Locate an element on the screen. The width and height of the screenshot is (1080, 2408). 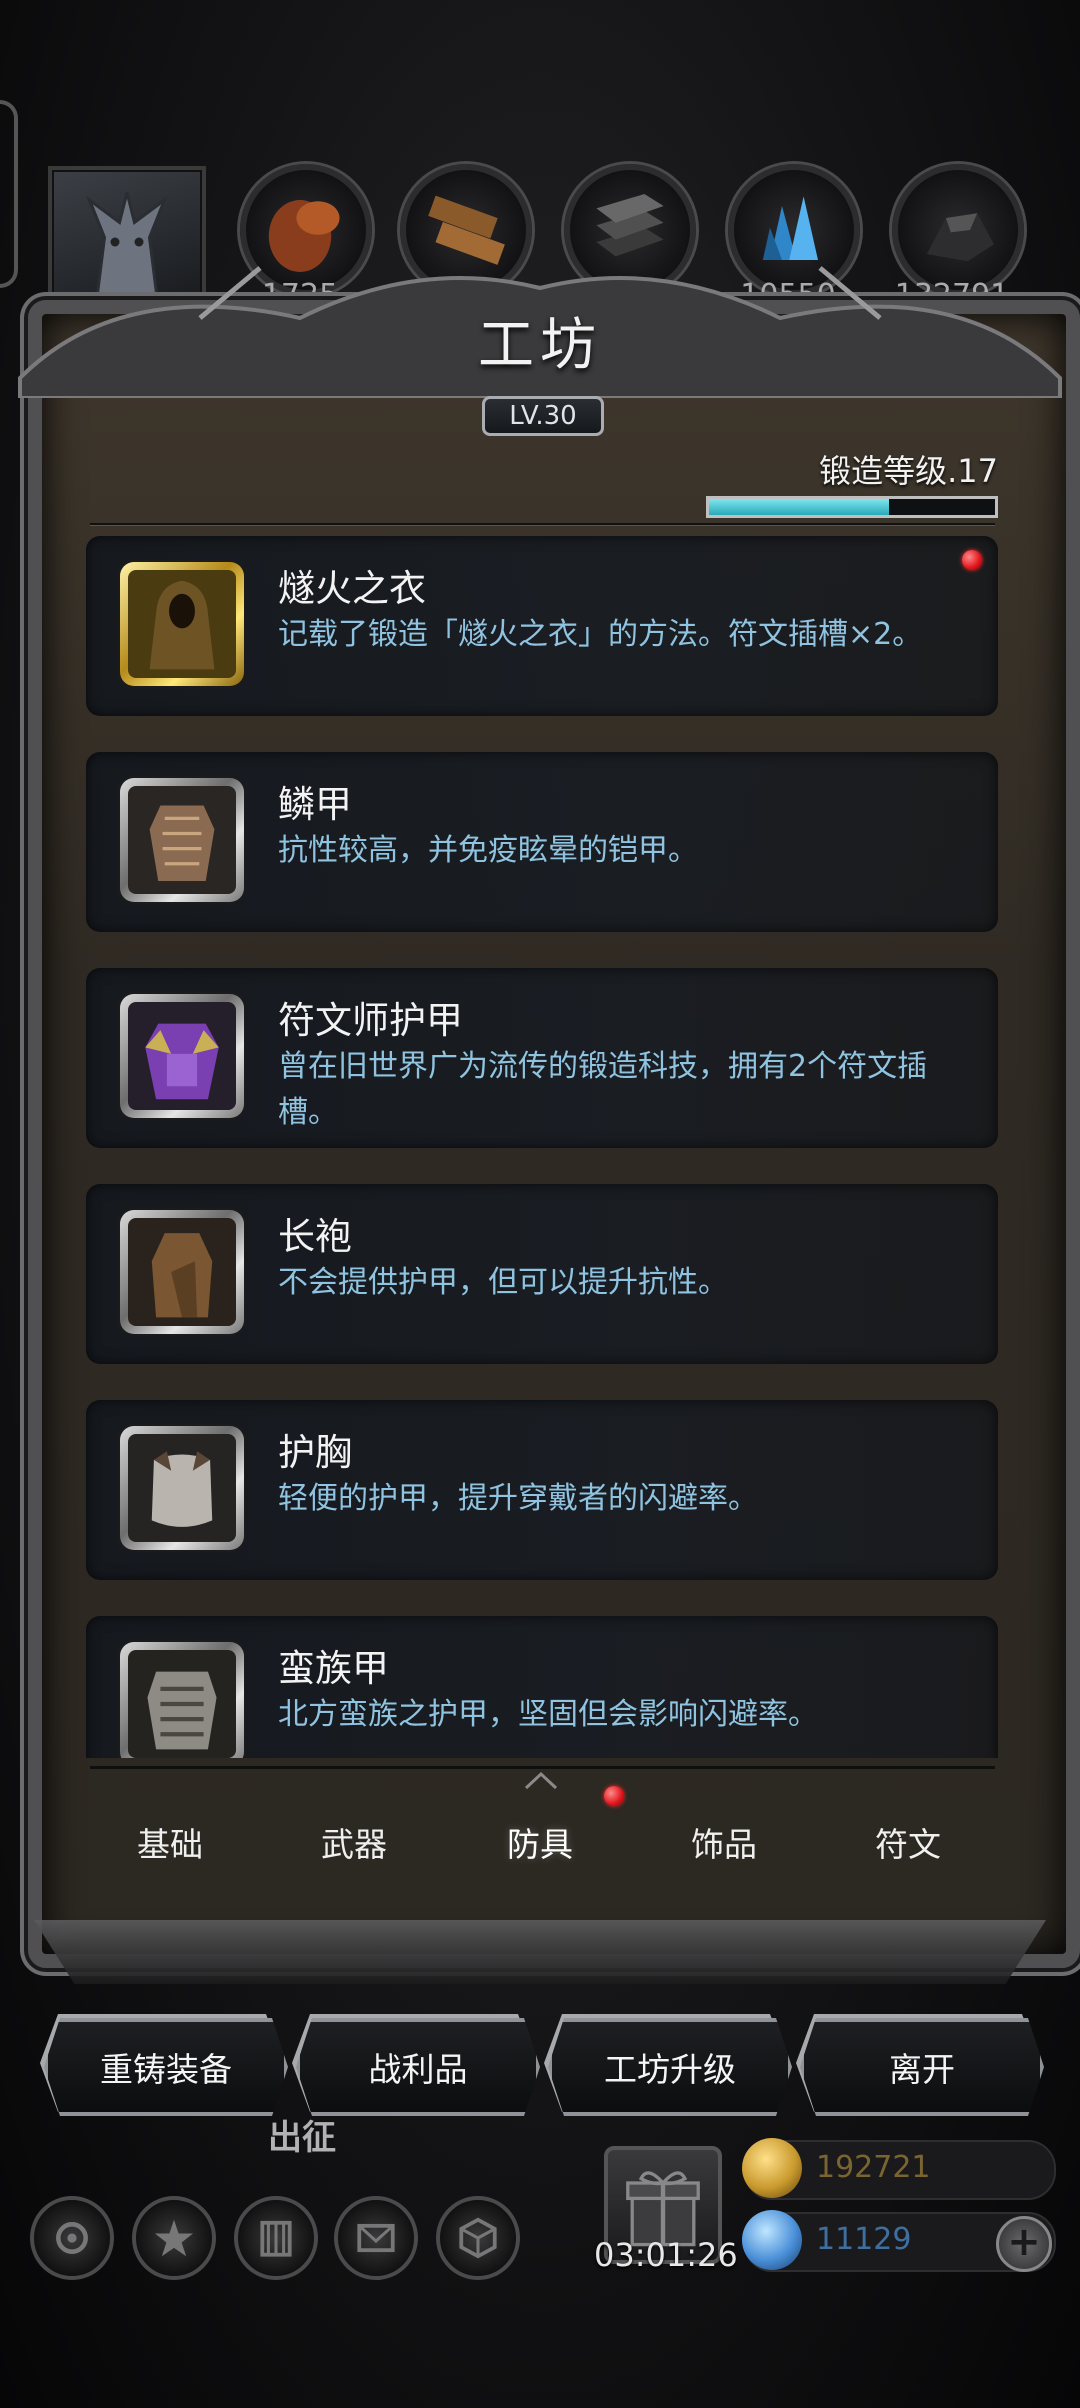
gold-currency: 192721 is located at coordinates (899, 2169).